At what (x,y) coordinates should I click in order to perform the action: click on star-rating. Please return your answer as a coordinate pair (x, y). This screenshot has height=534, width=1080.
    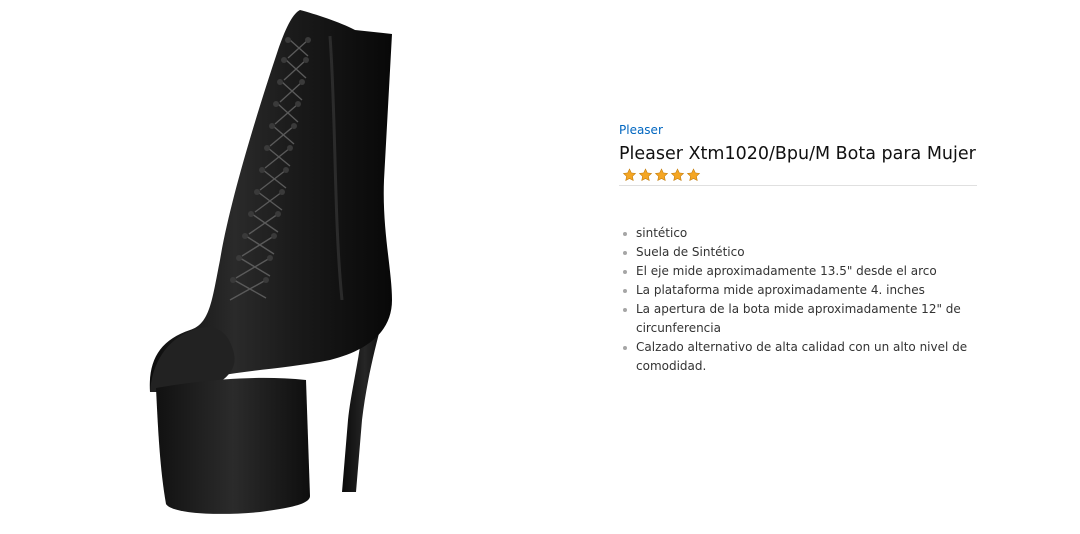
    Looking at the image, I should click on (798, 175).